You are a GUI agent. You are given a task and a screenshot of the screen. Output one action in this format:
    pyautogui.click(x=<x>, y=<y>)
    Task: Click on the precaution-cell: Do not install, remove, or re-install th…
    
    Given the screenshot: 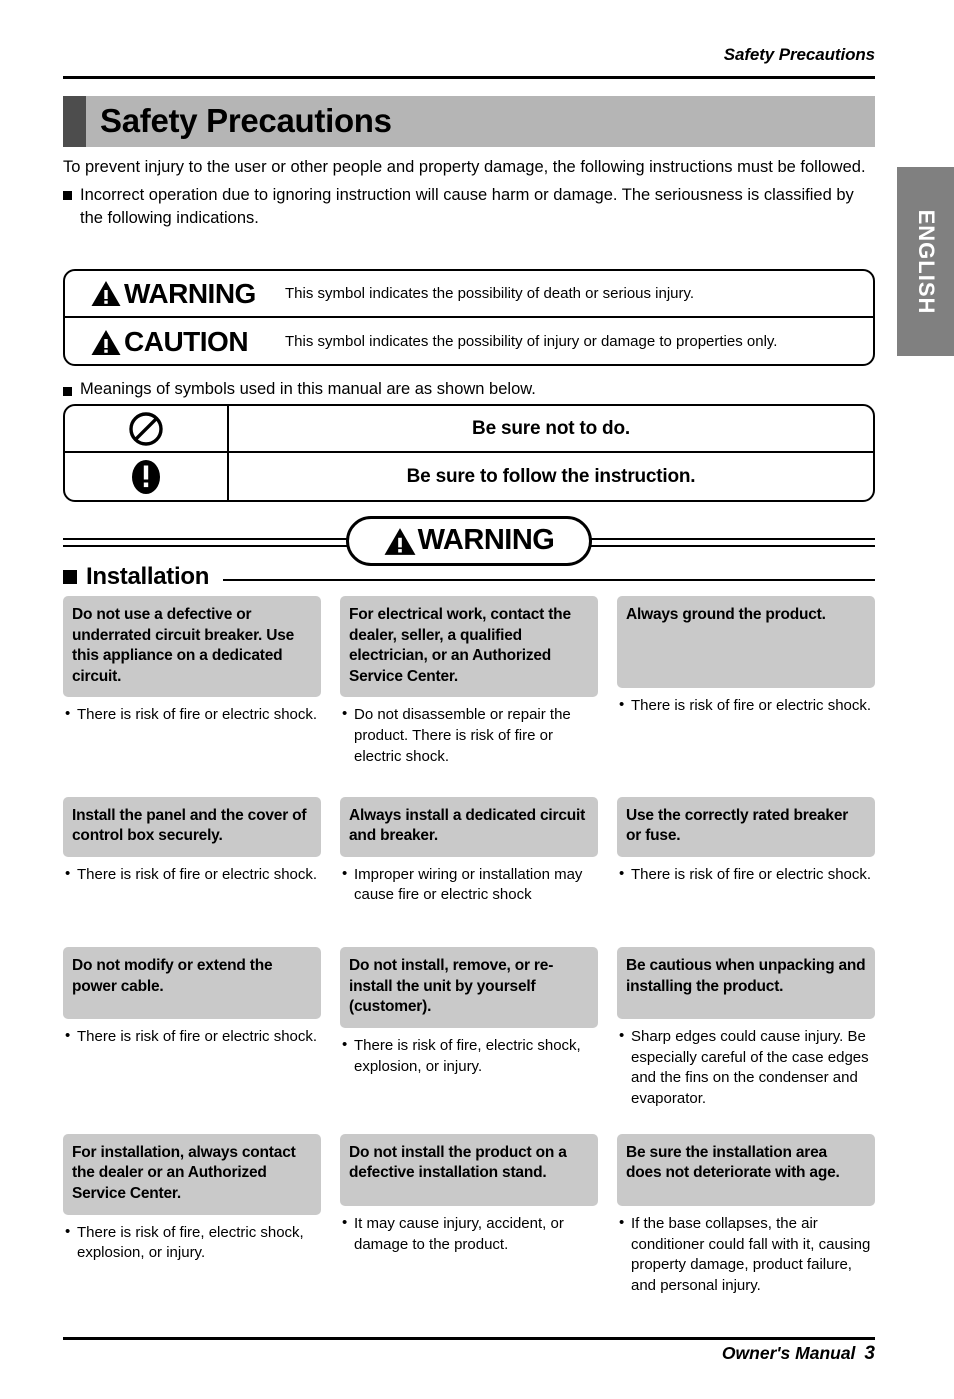 What is the action you would take?
    pyautogui.click(x=469, y=1012)
    